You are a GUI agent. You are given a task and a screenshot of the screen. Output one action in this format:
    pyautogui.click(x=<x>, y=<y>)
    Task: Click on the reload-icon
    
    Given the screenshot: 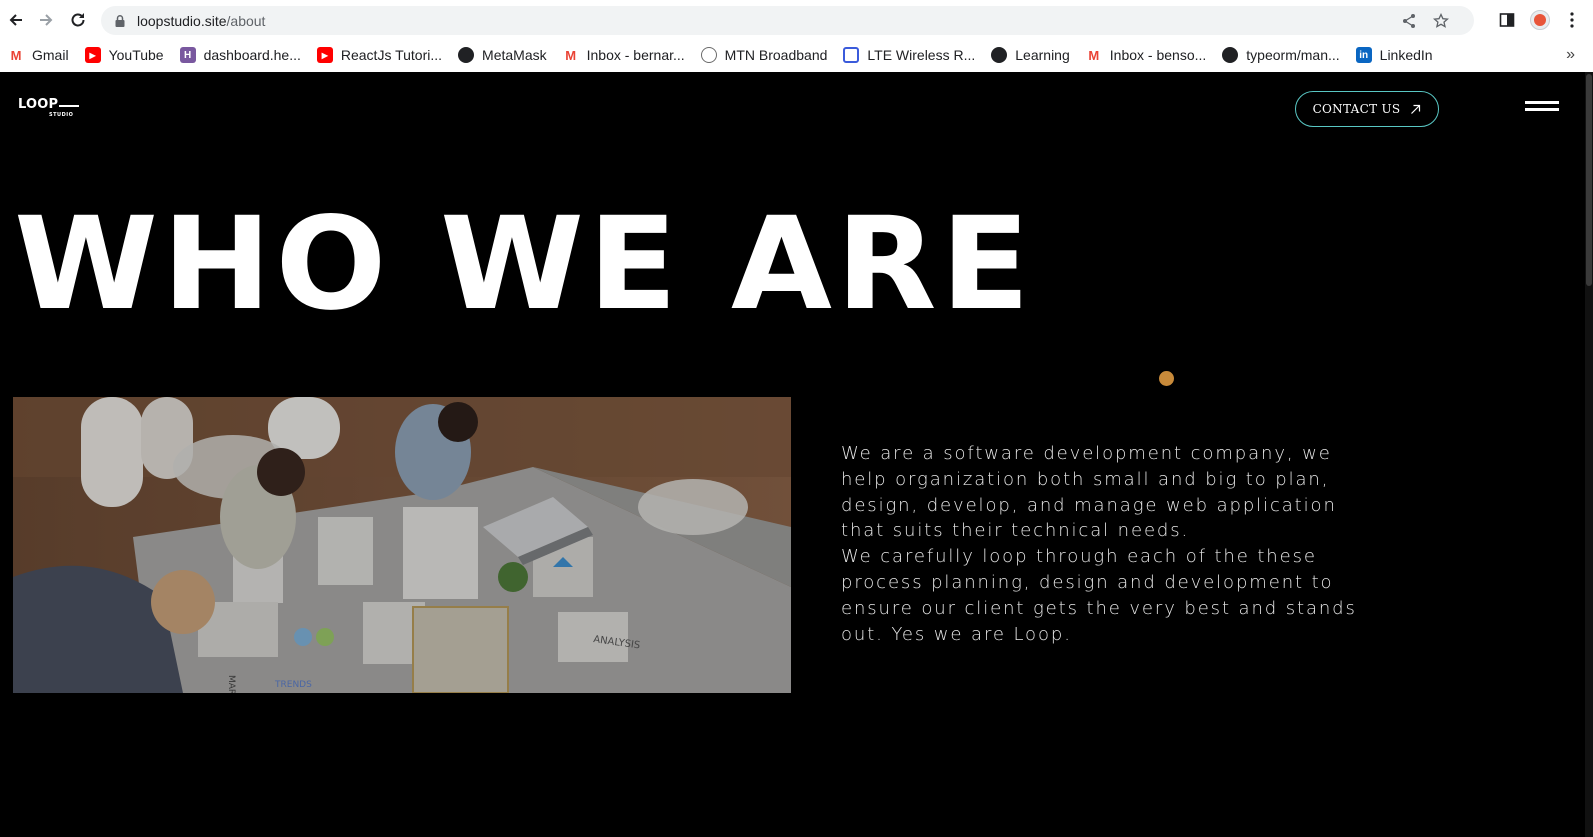 What is the action you would take?
    pyautogui.click(x=78, y=20)
    